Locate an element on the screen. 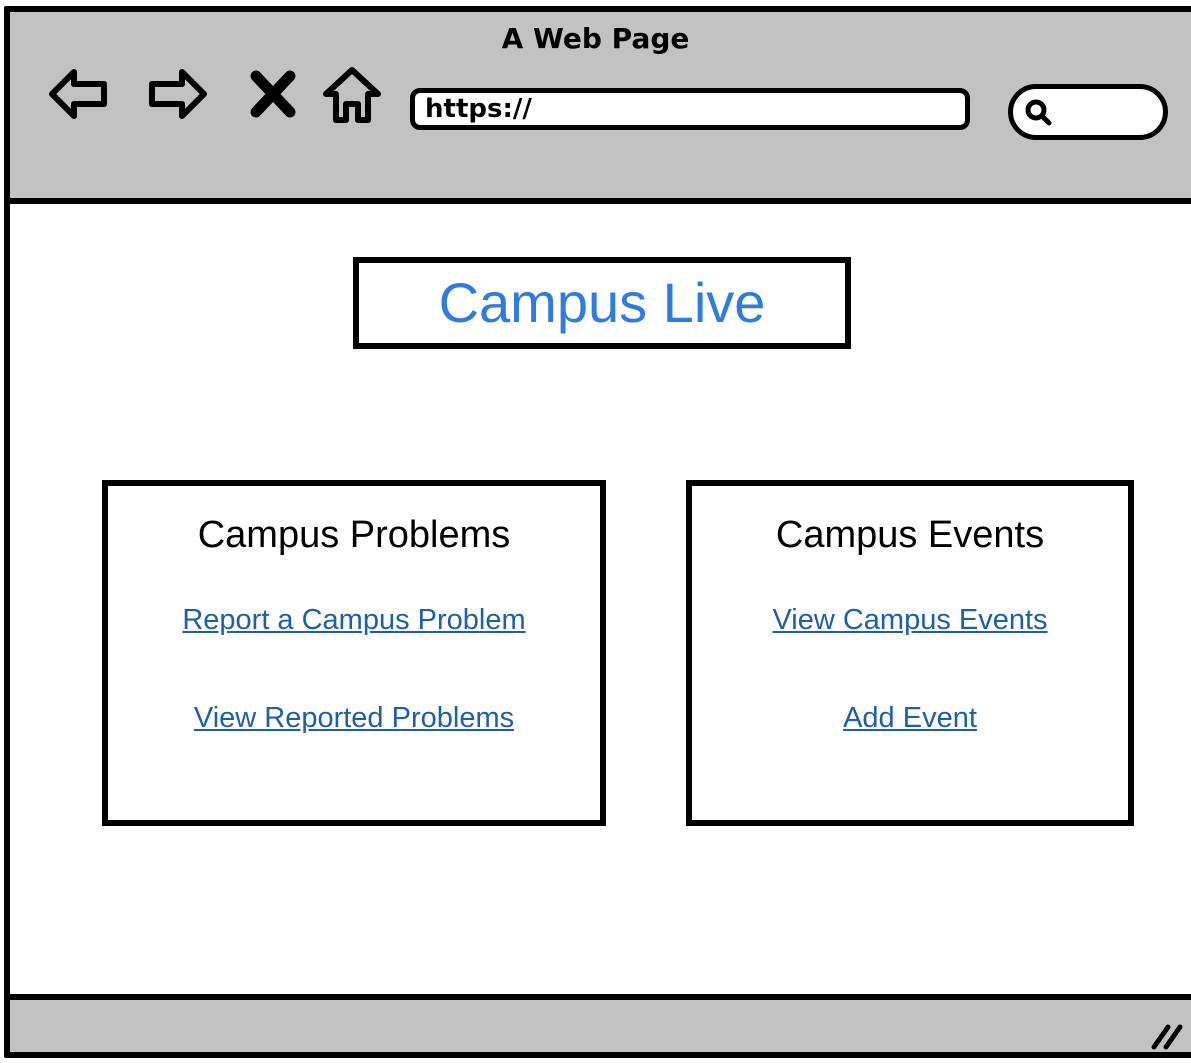  view-reported-problems-link: View Reported Problems is located at coordinates (354, 718).